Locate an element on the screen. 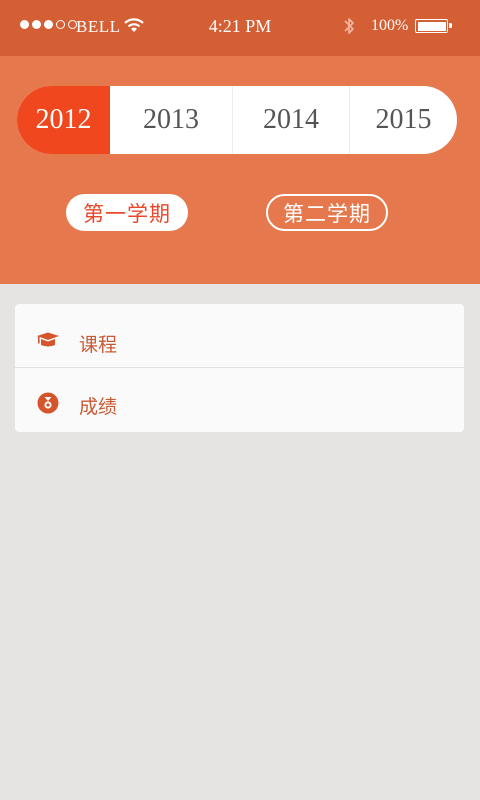 The image size is (480, 800). medal-icon is located at coordinates (48, 403).